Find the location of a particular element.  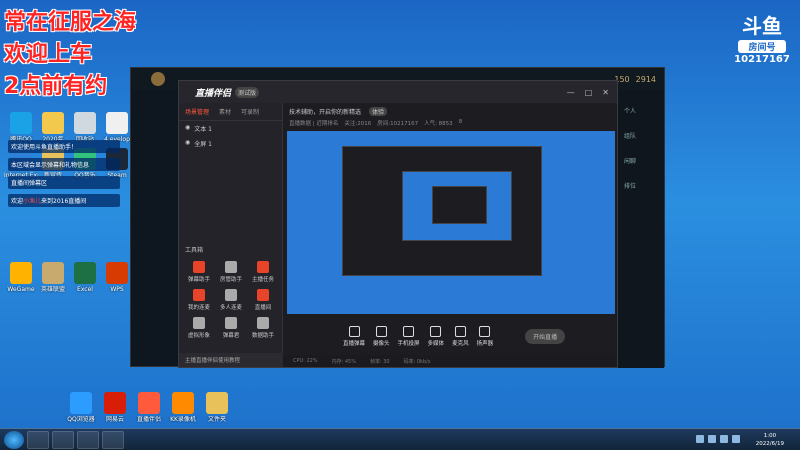

bottom-tool-label: 扬声器 is located at coordinates (485, 343).